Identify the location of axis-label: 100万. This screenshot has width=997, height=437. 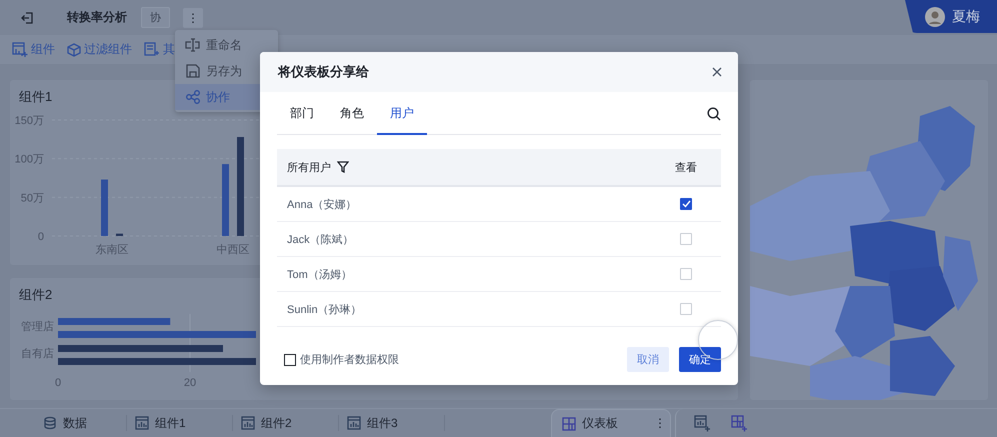
(29, 160).